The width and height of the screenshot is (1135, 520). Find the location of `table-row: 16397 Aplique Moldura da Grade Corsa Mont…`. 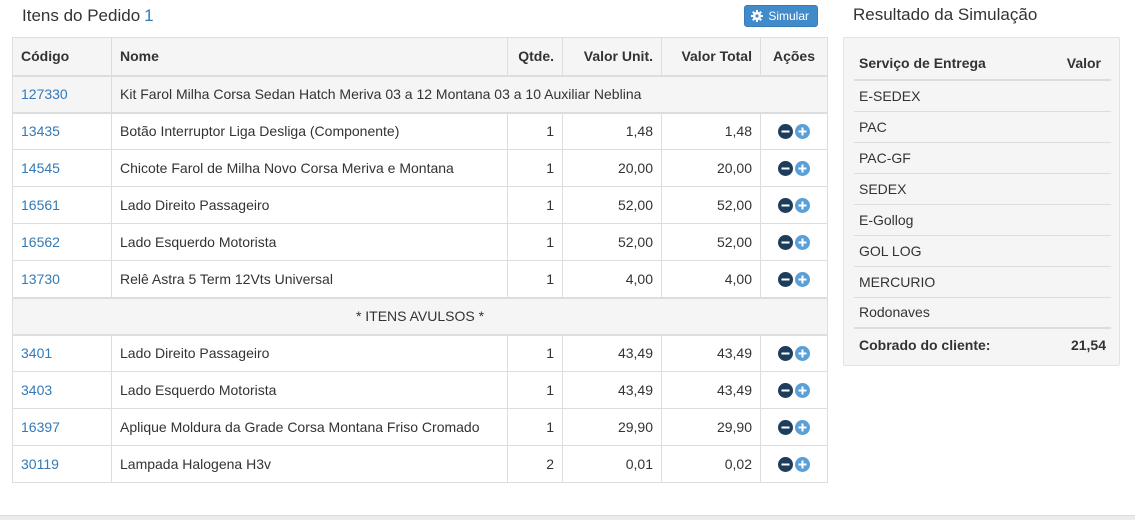

table-row: 16397 Aplique Moldura da Grade Corsa Mont… is located at coordinates (420, 427).